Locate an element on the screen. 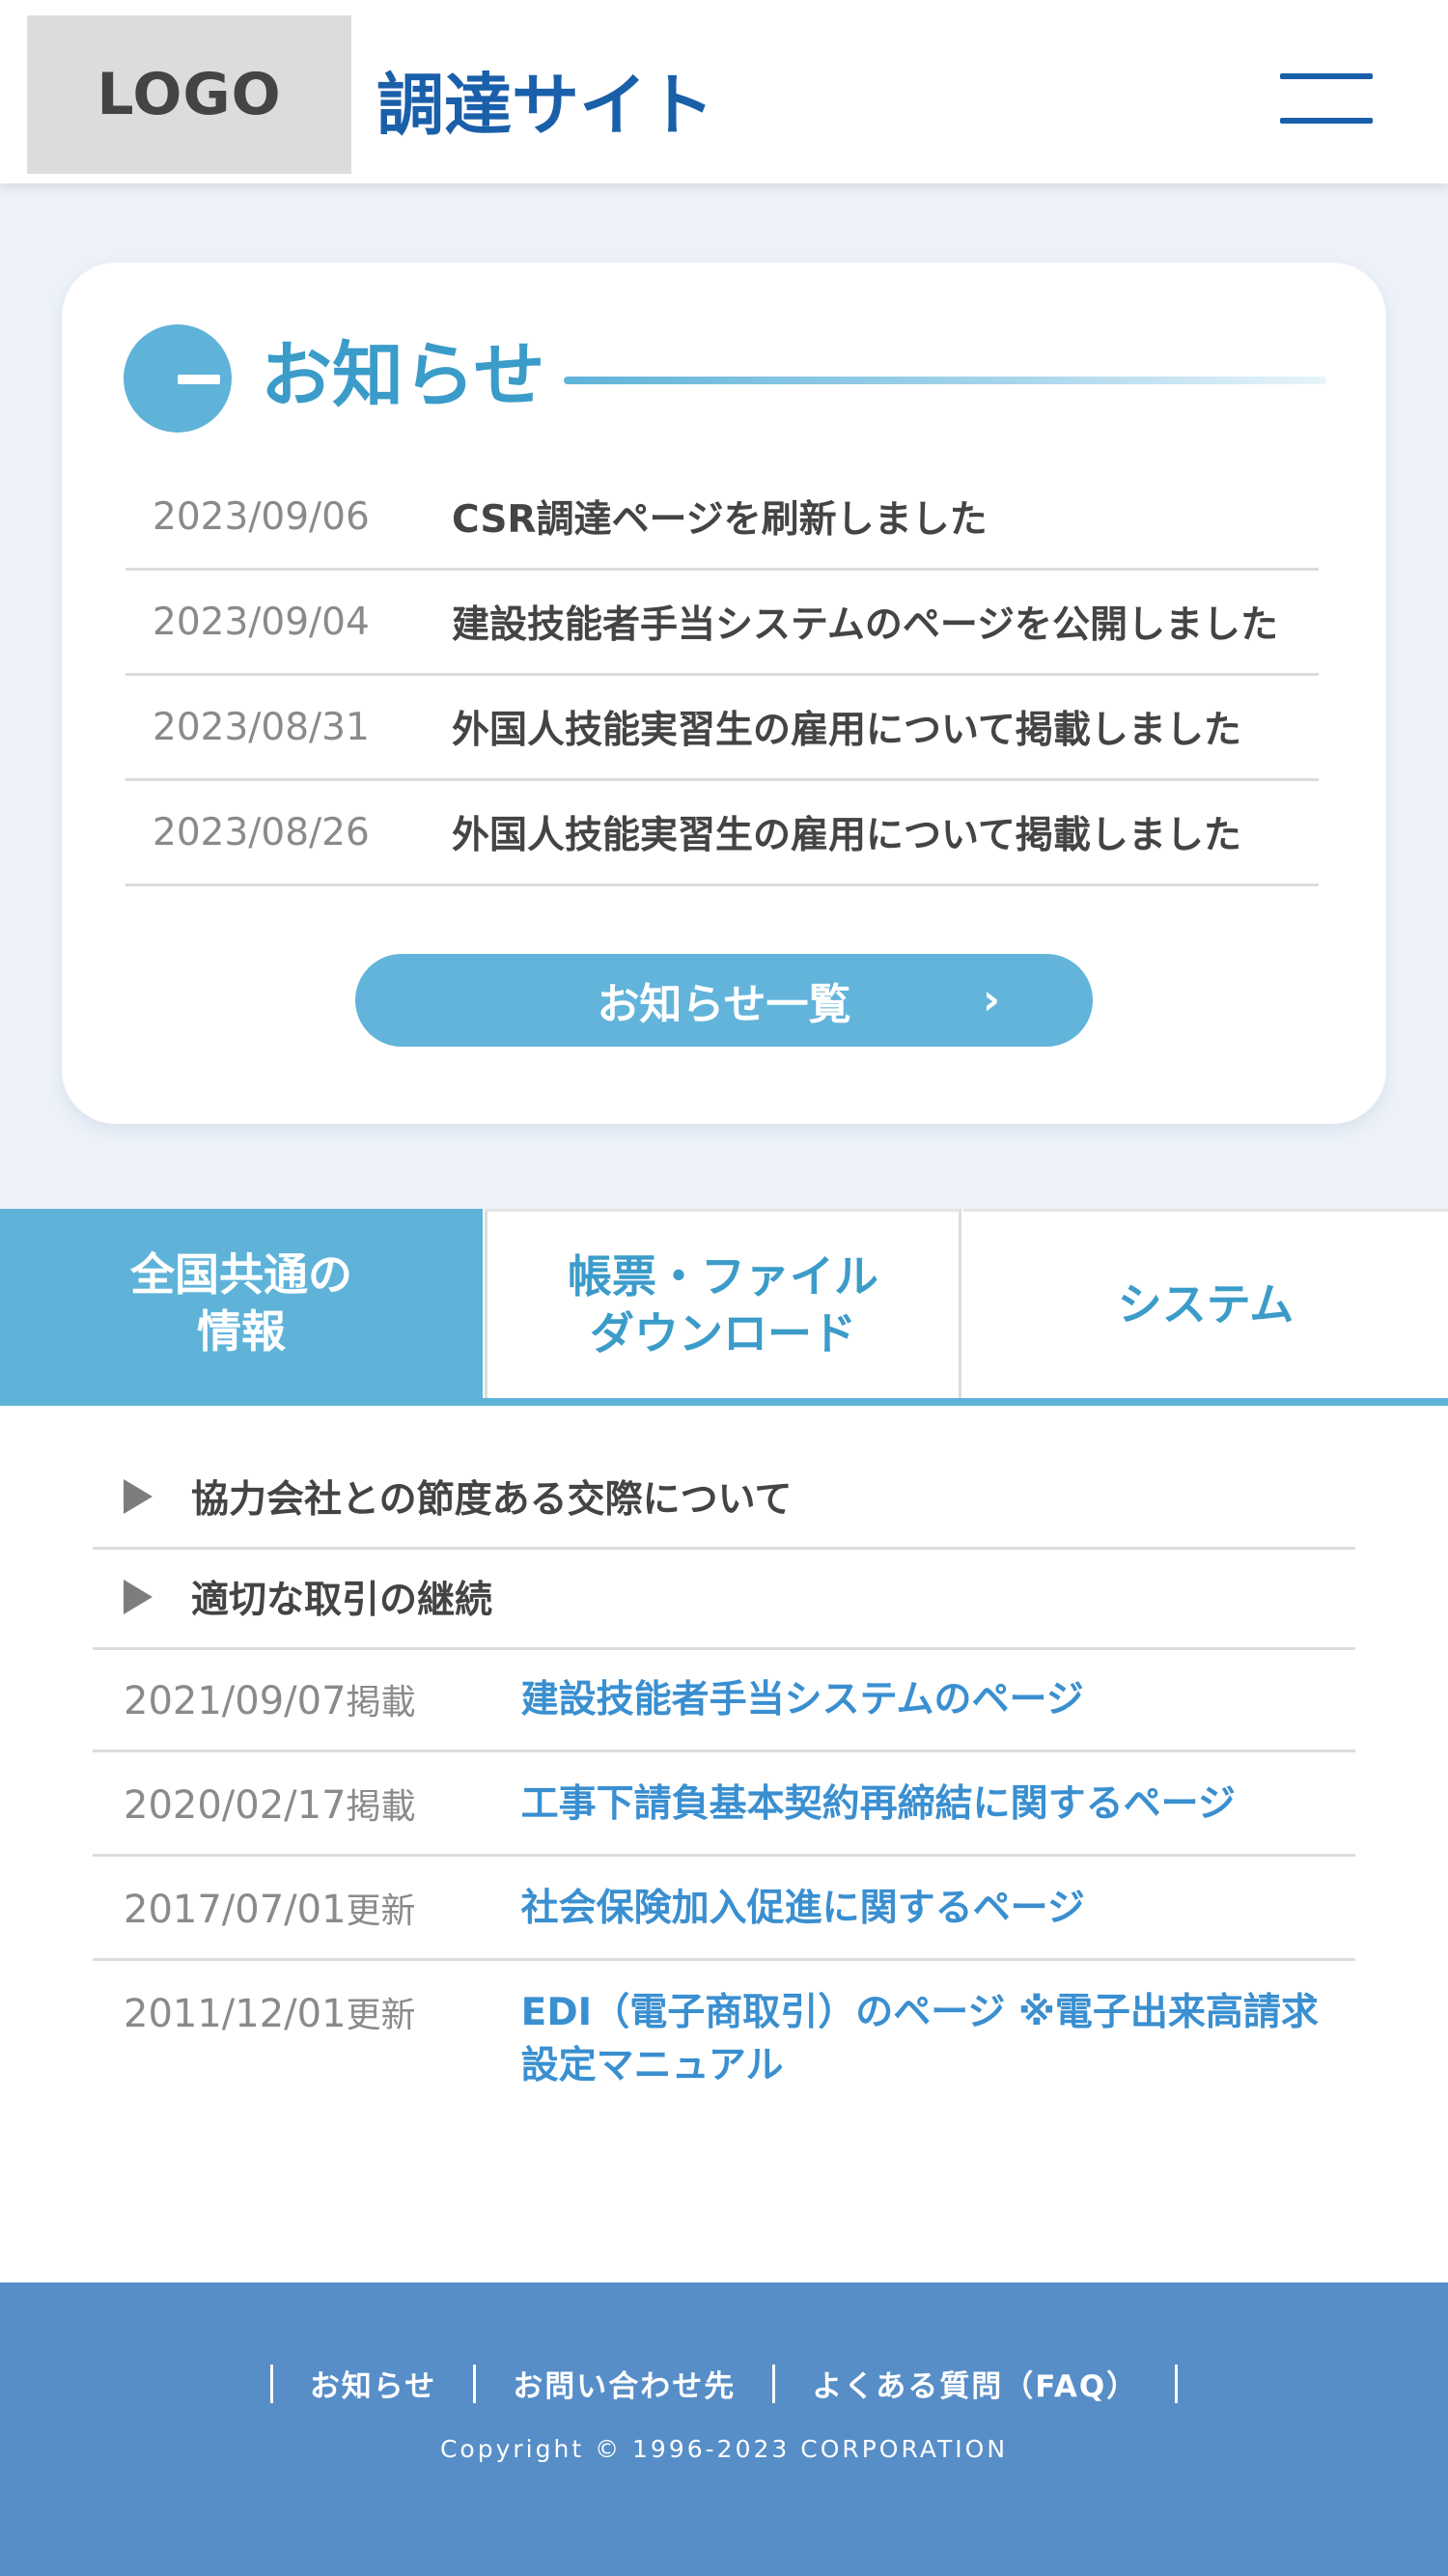 Image resolution: width=1448 pixels, height=2576 pixels. logo: LOGO is located at coordinates (189, 95).